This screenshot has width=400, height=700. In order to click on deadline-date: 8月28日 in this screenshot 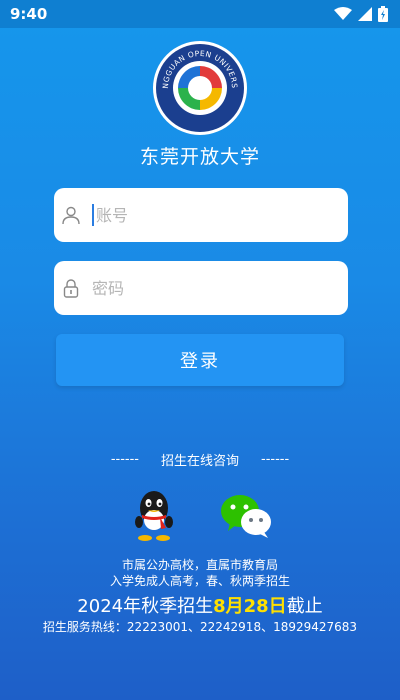, I will do `click(250, 606)`.